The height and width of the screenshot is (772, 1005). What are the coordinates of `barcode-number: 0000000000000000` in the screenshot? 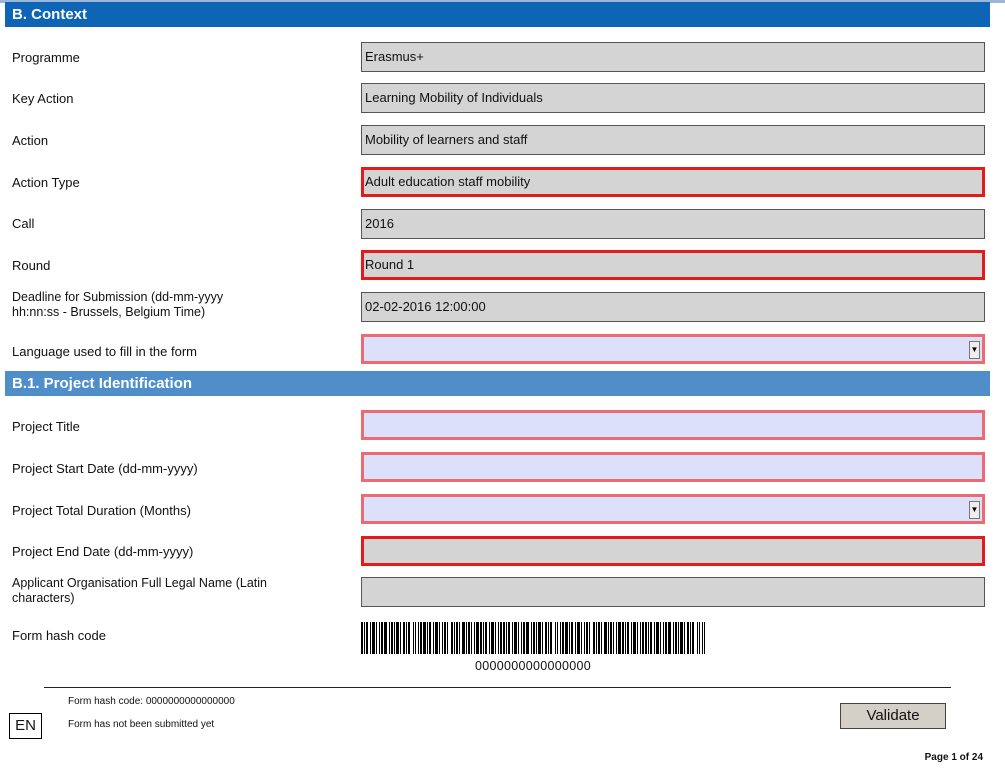 It's located at (533, 666).